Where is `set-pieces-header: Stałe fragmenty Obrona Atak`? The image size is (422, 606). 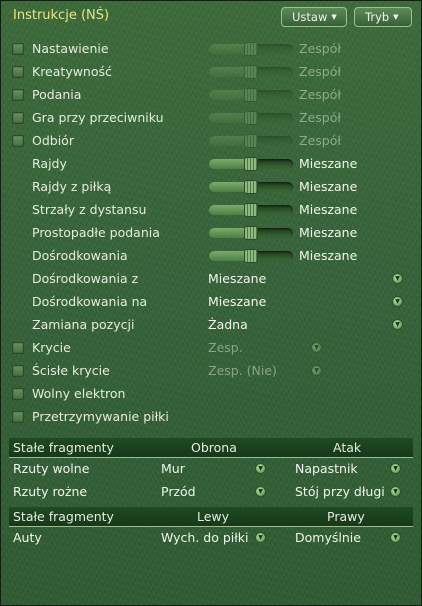 set-pieces-header: Stałe fragmenty Obrona Atak is located at coordinates (211, 448).